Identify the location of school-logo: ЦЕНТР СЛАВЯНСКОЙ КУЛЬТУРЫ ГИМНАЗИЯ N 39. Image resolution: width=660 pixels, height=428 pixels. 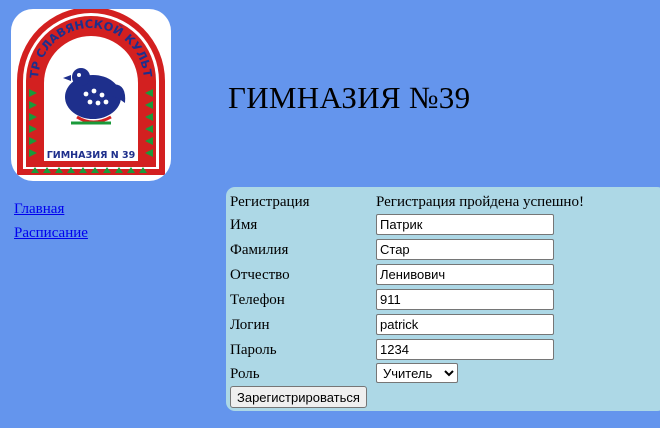
(91, 95).